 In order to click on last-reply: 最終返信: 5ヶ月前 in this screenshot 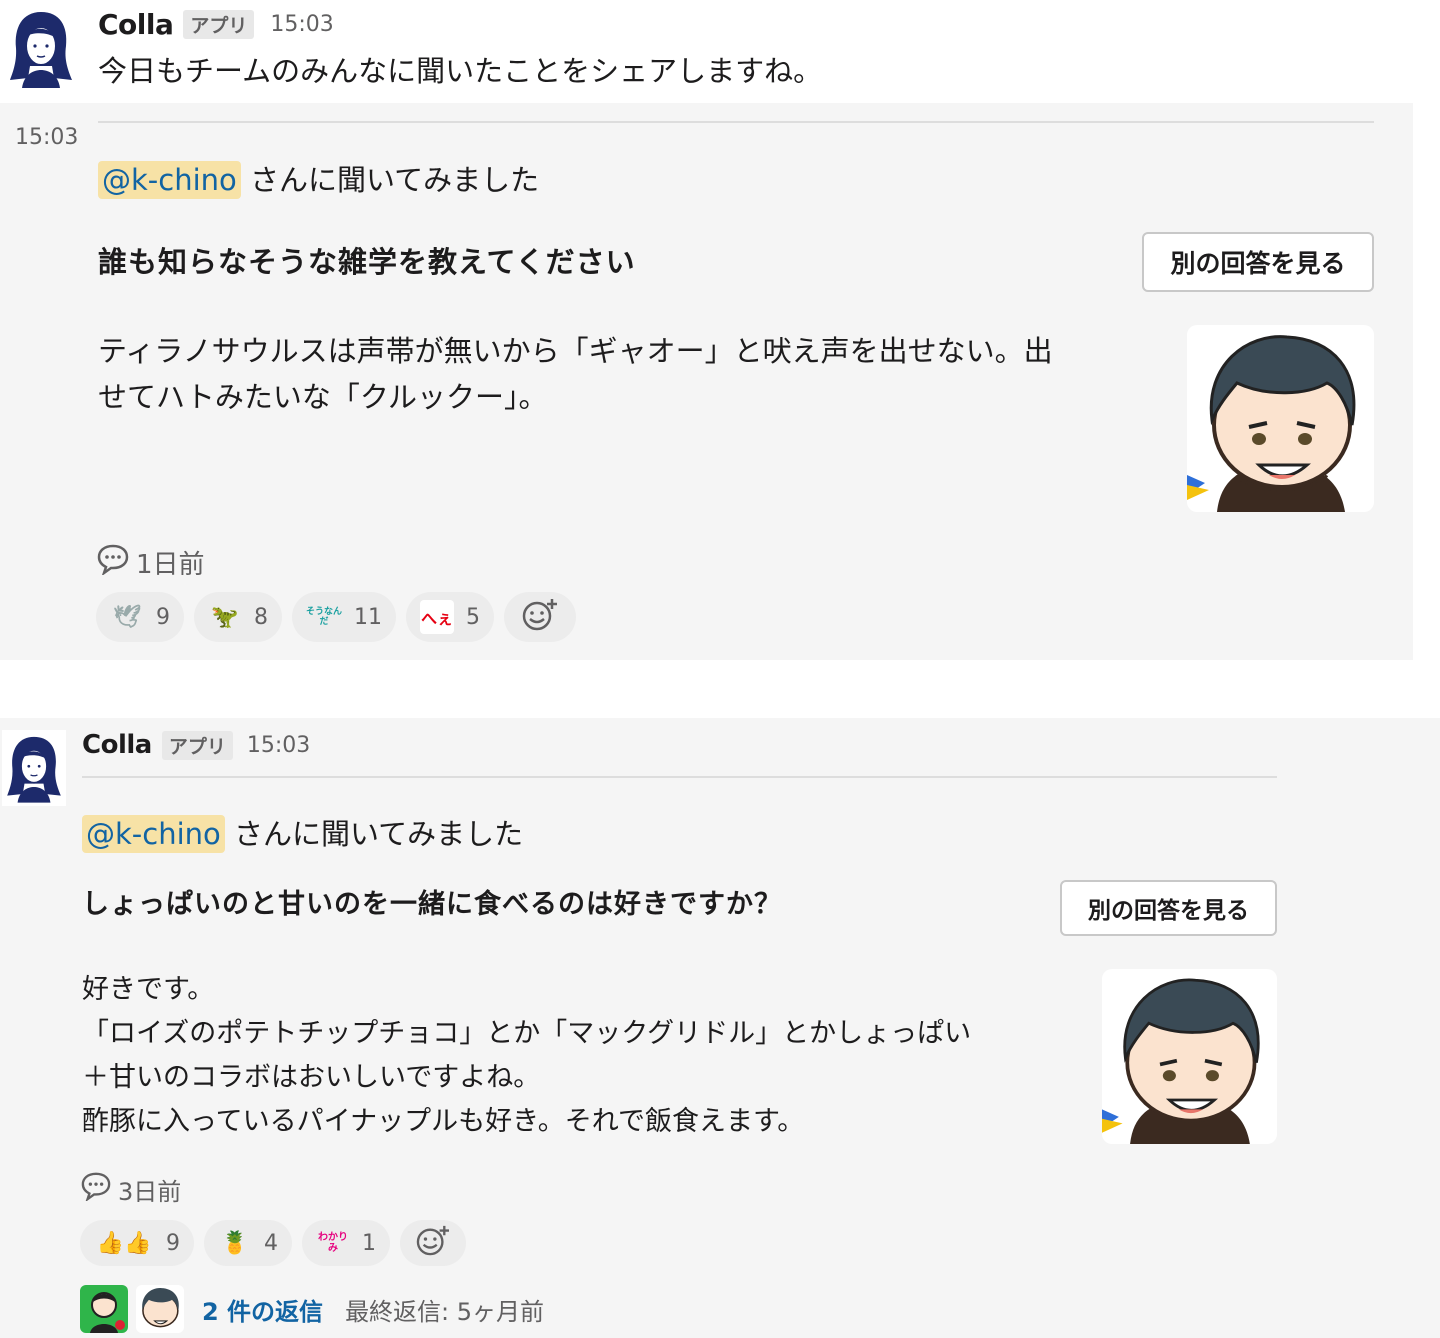, I will do `click(445, 1311)`.